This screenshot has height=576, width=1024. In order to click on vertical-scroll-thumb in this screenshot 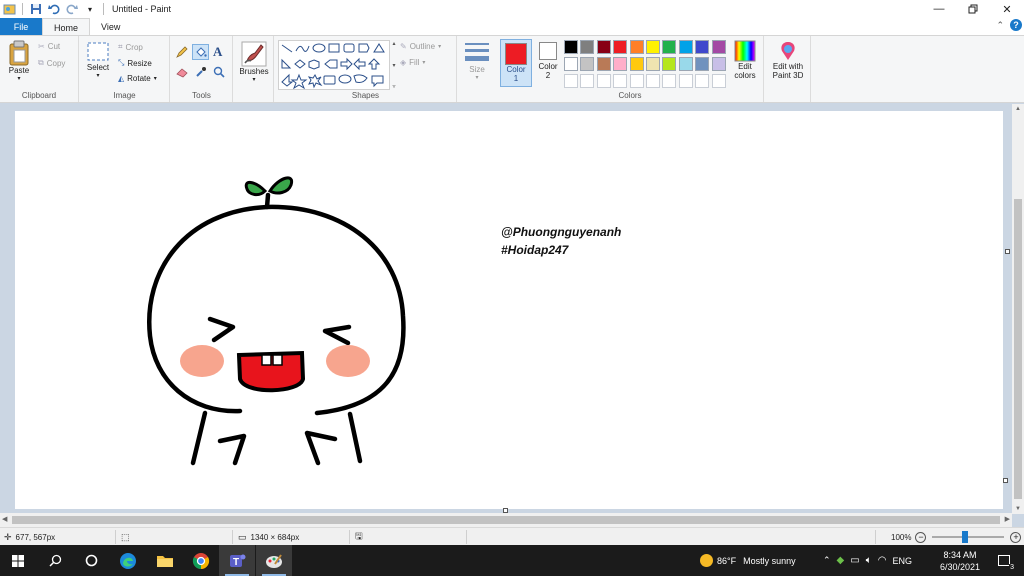, I will do `click(1018, 349)`.